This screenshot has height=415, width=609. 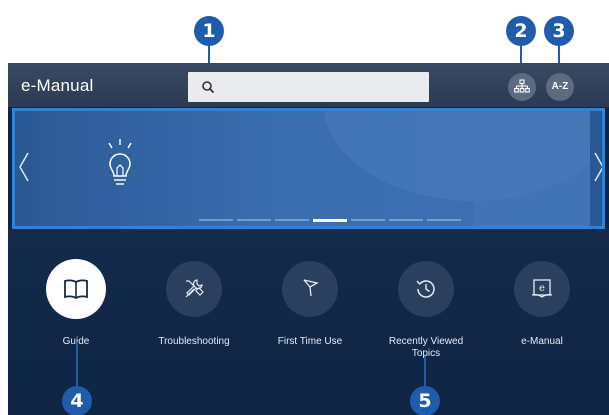 I want to click on callout-1: 1, so click(x=209, y=31).